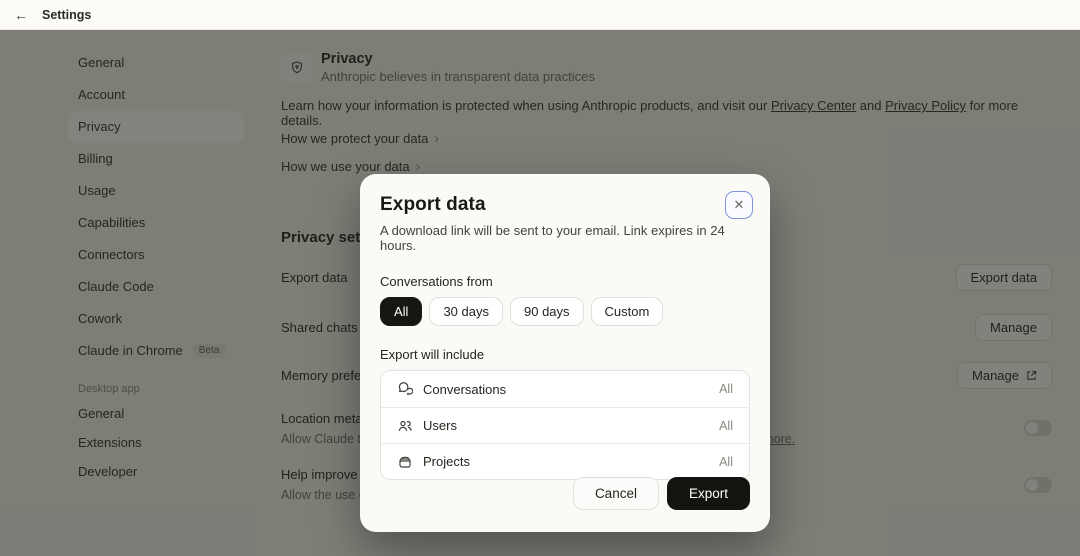 Image resolution: width=1080 pixels, height=556 pixels. What do you see at coordinates (432, 354) in the screenshot?
I see `export-will-include-label: Export will include` at bounding box center [432, 354].